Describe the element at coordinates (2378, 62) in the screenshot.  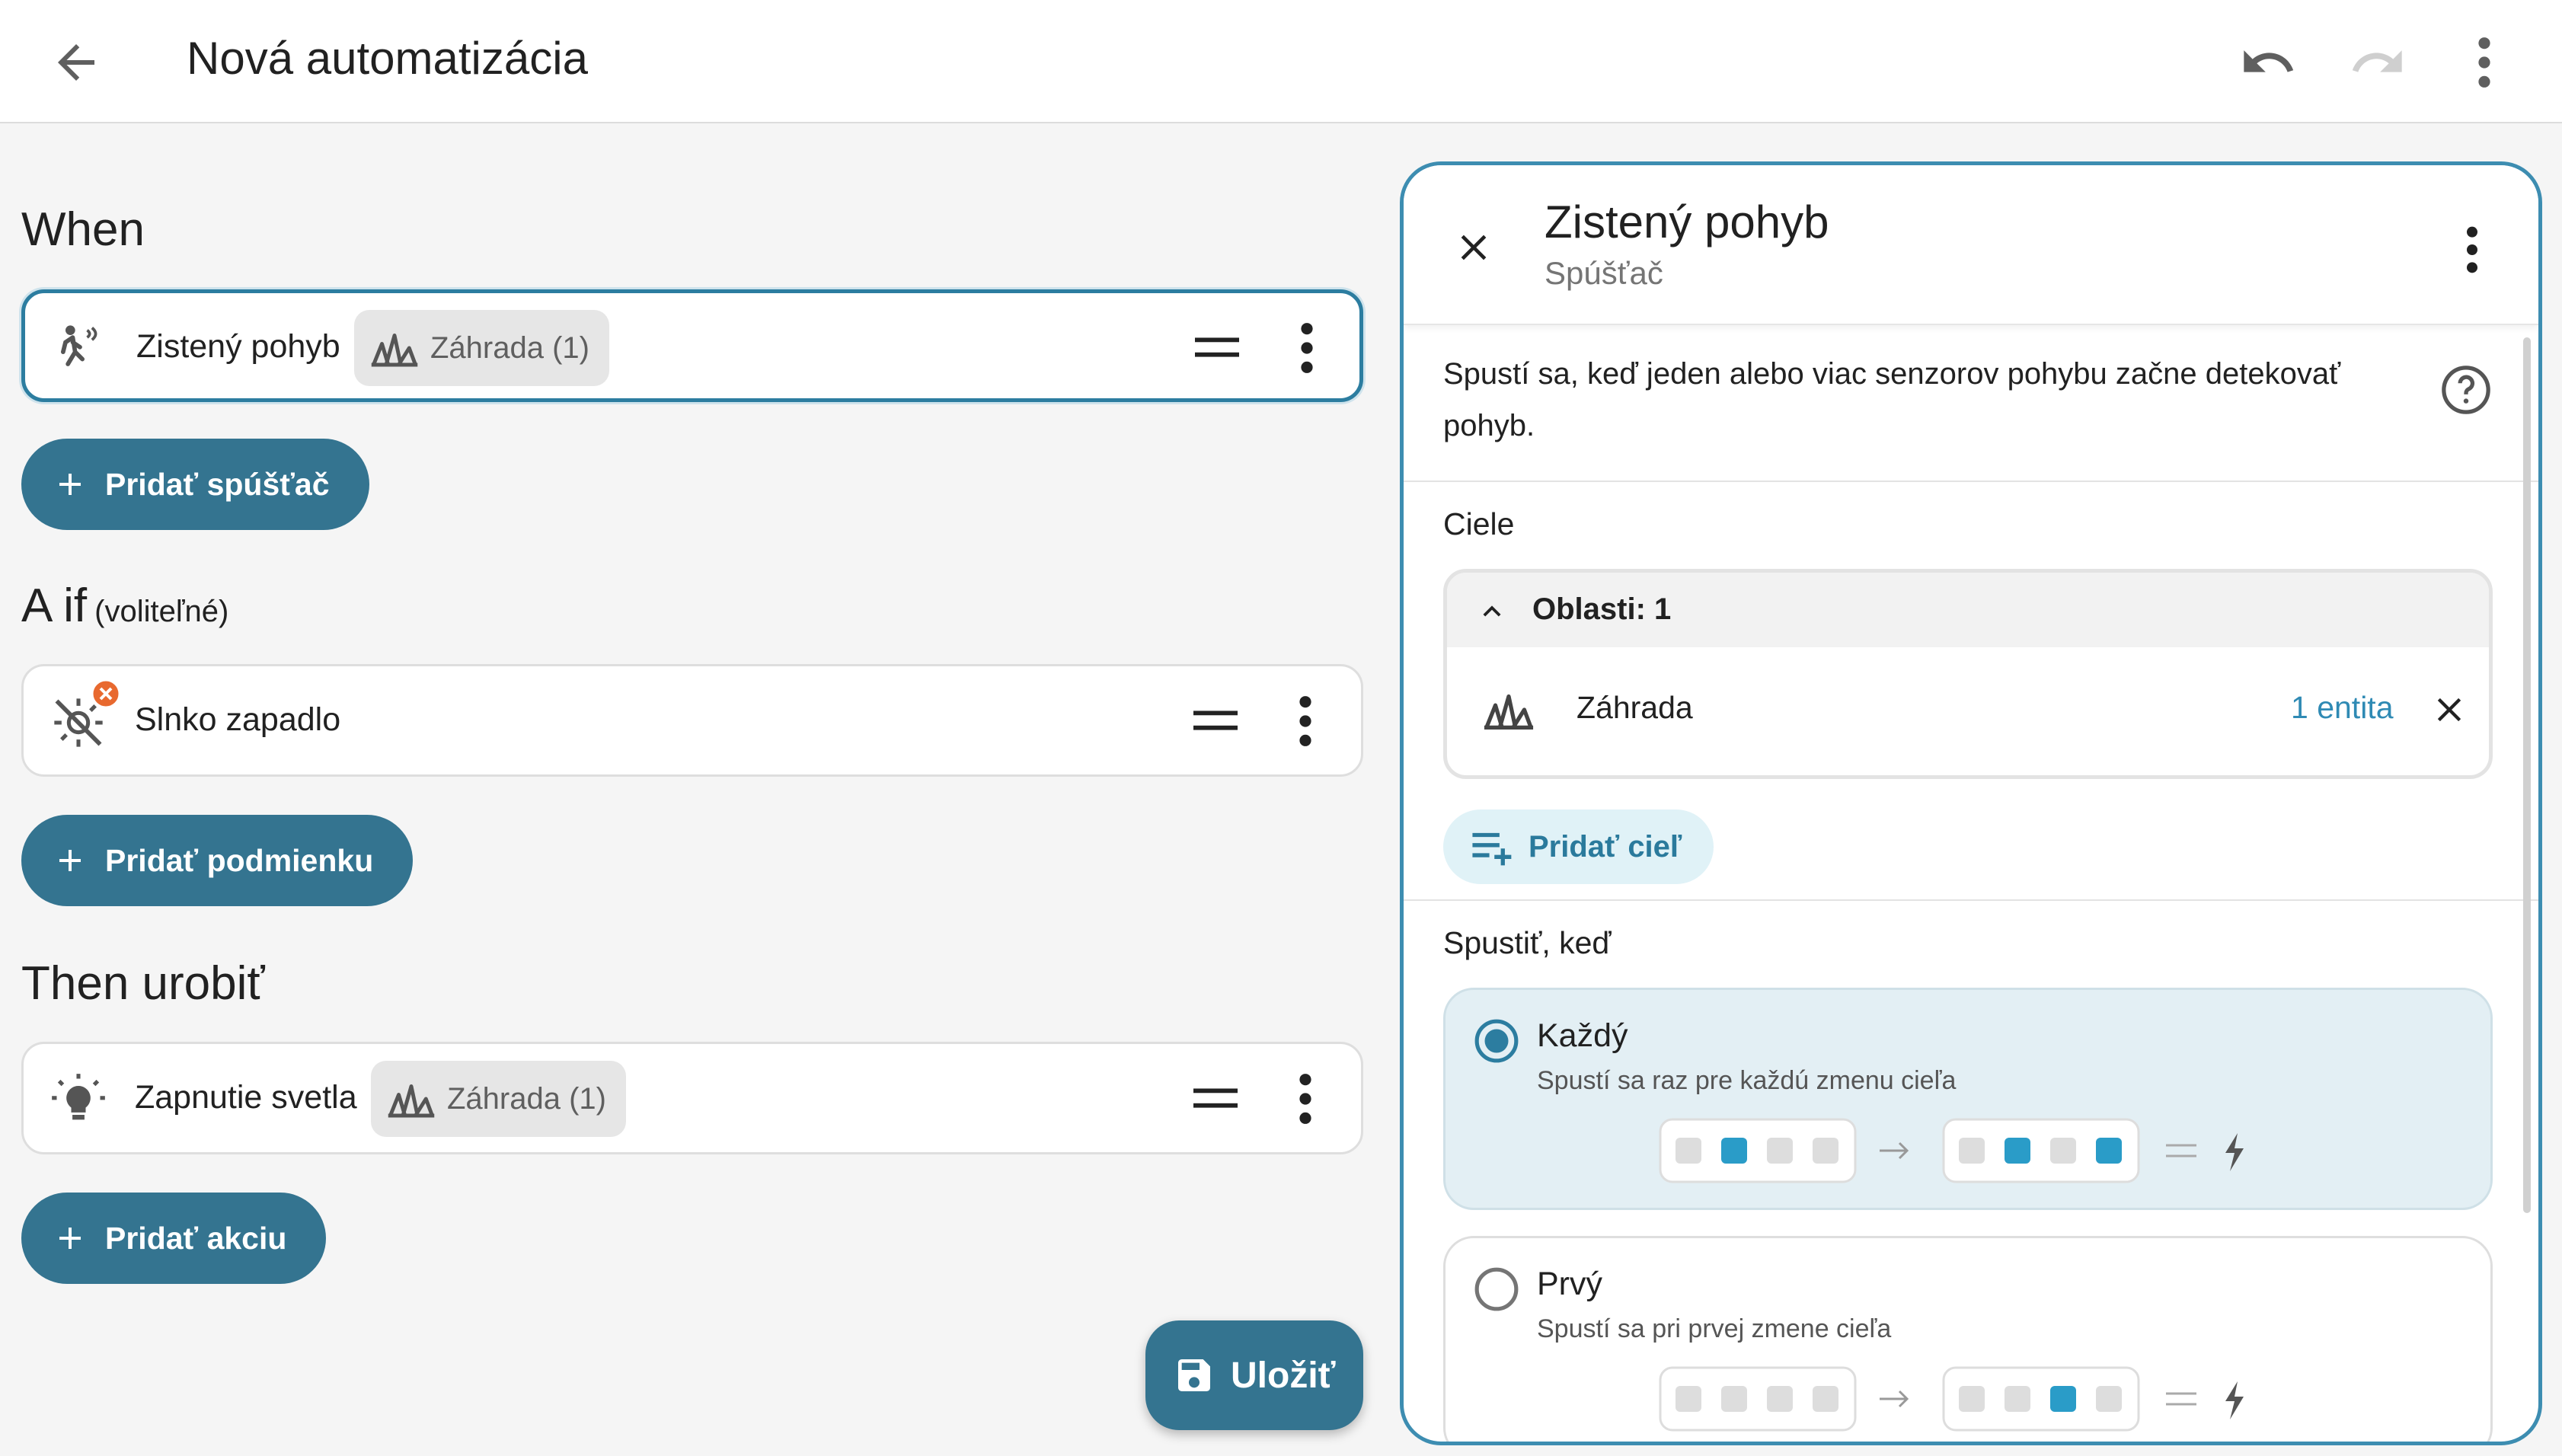
I see `redo-icon` at that location.